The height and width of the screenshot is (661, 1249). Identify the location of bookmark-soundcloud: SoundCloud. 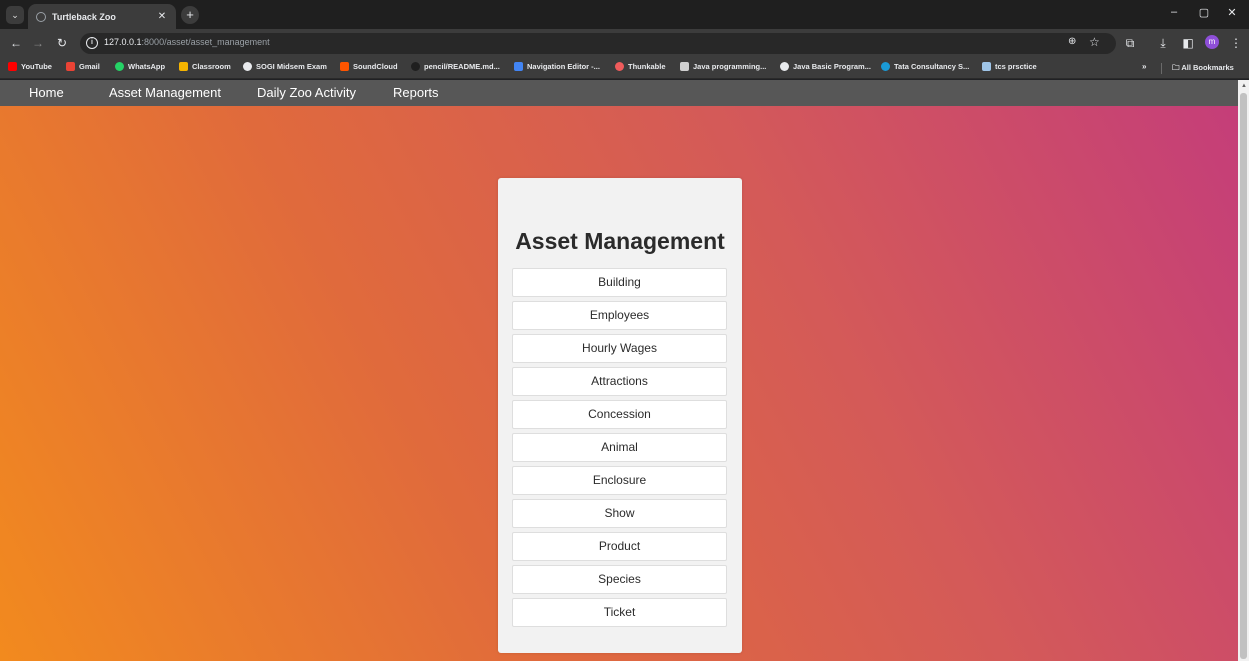
(369, 66).